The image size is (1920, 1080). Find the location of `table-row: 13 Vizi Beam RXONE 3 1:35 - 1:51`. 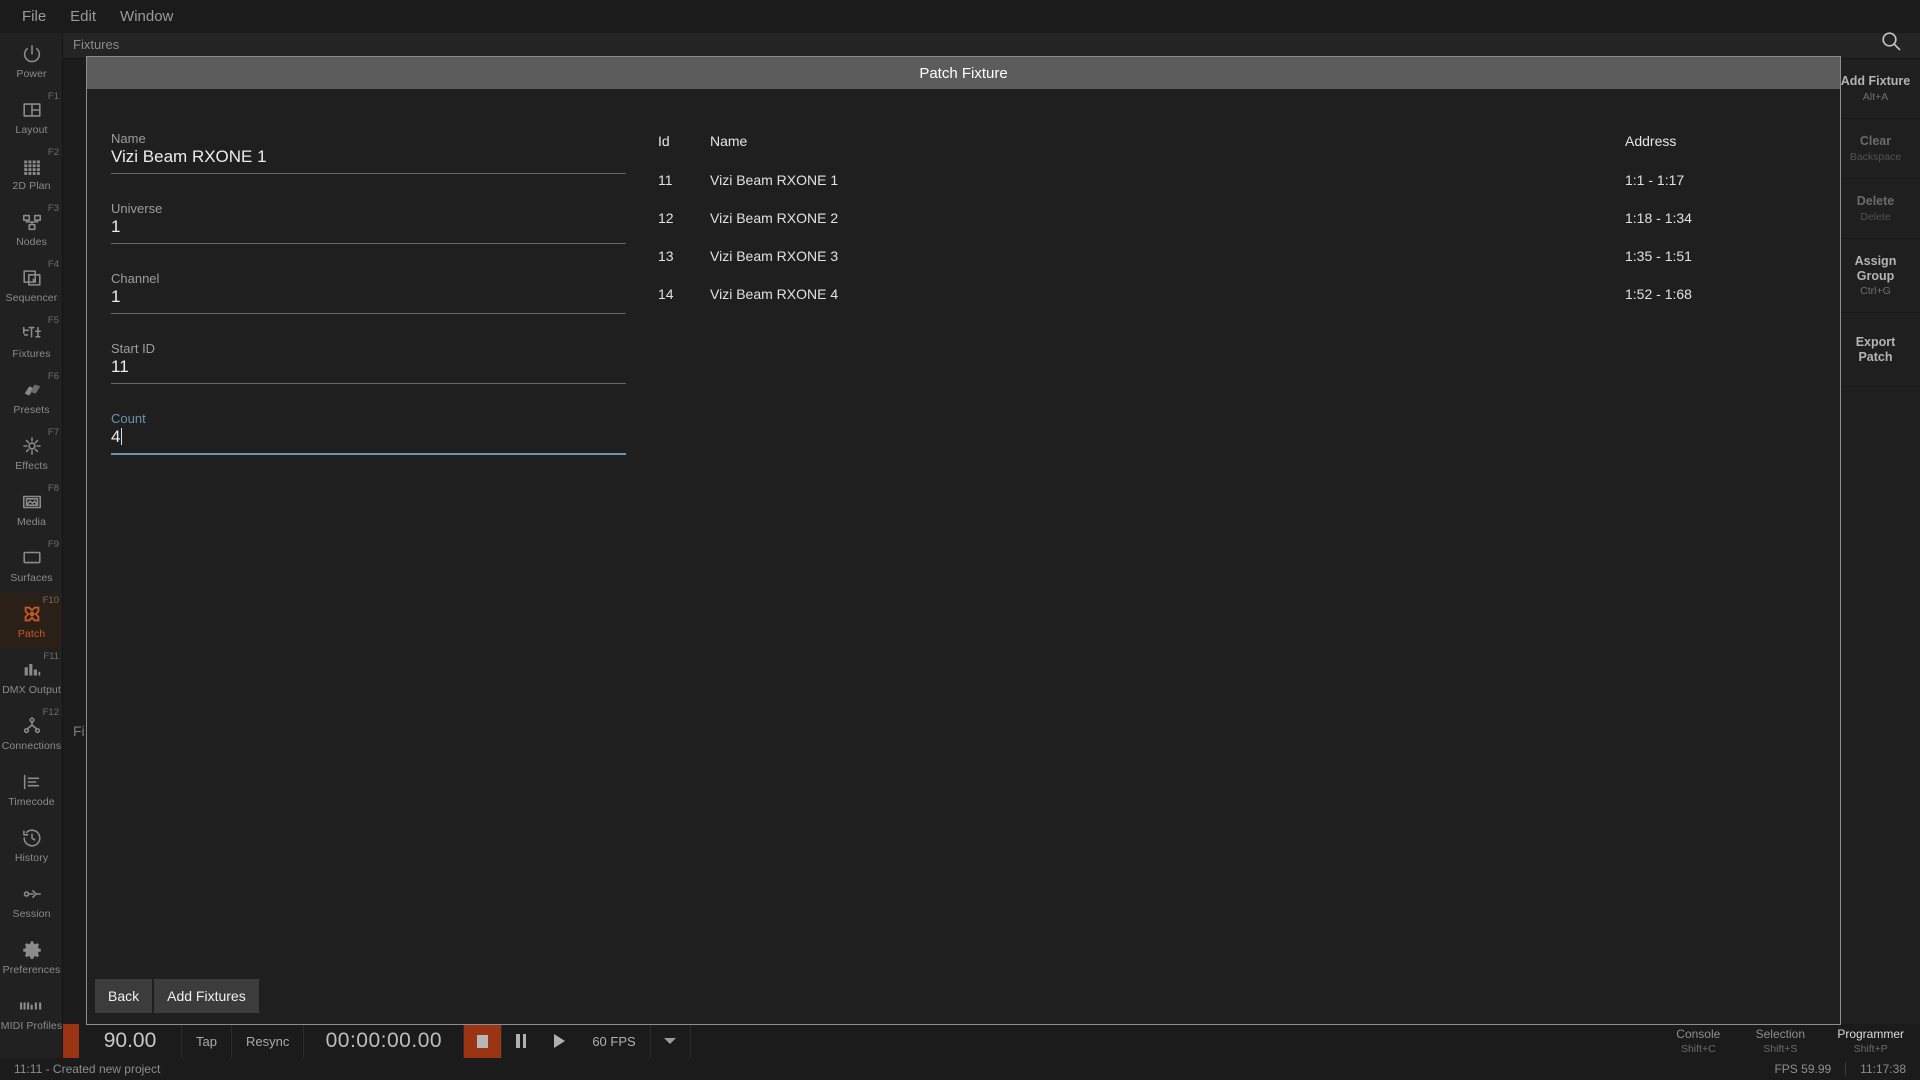

table-row: 13 Vizi Beam RXONE 3 1:35 - 1:51 is located at coordinates (1244, 256).